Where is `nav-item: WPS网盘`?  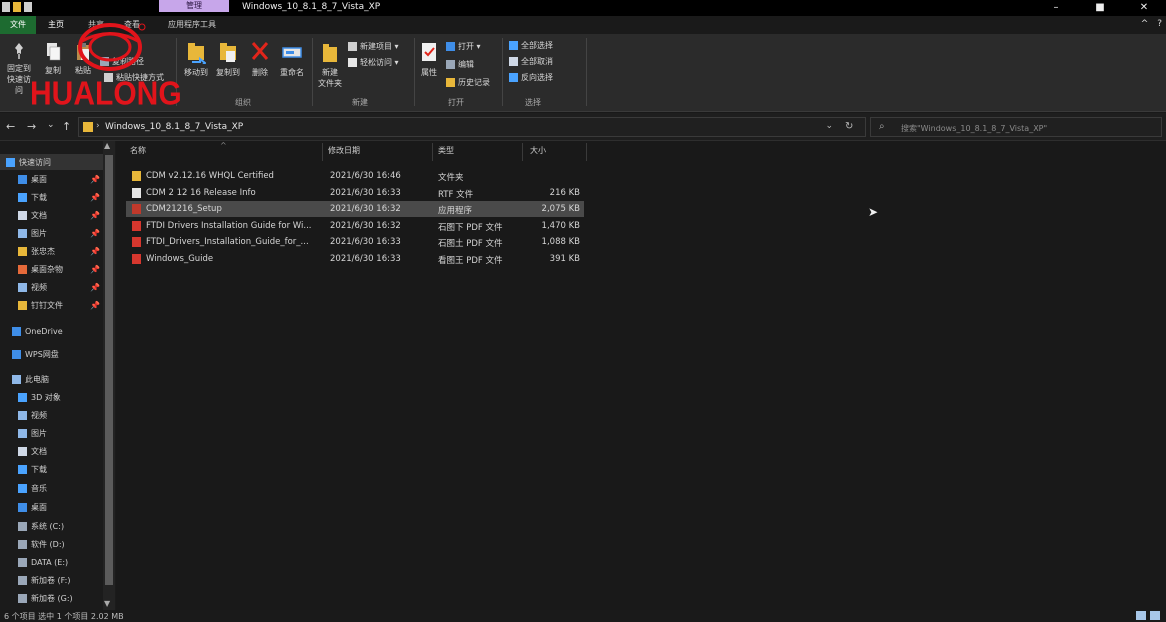
nav-item: WPS网盘 is located at coordinates (52, 354).